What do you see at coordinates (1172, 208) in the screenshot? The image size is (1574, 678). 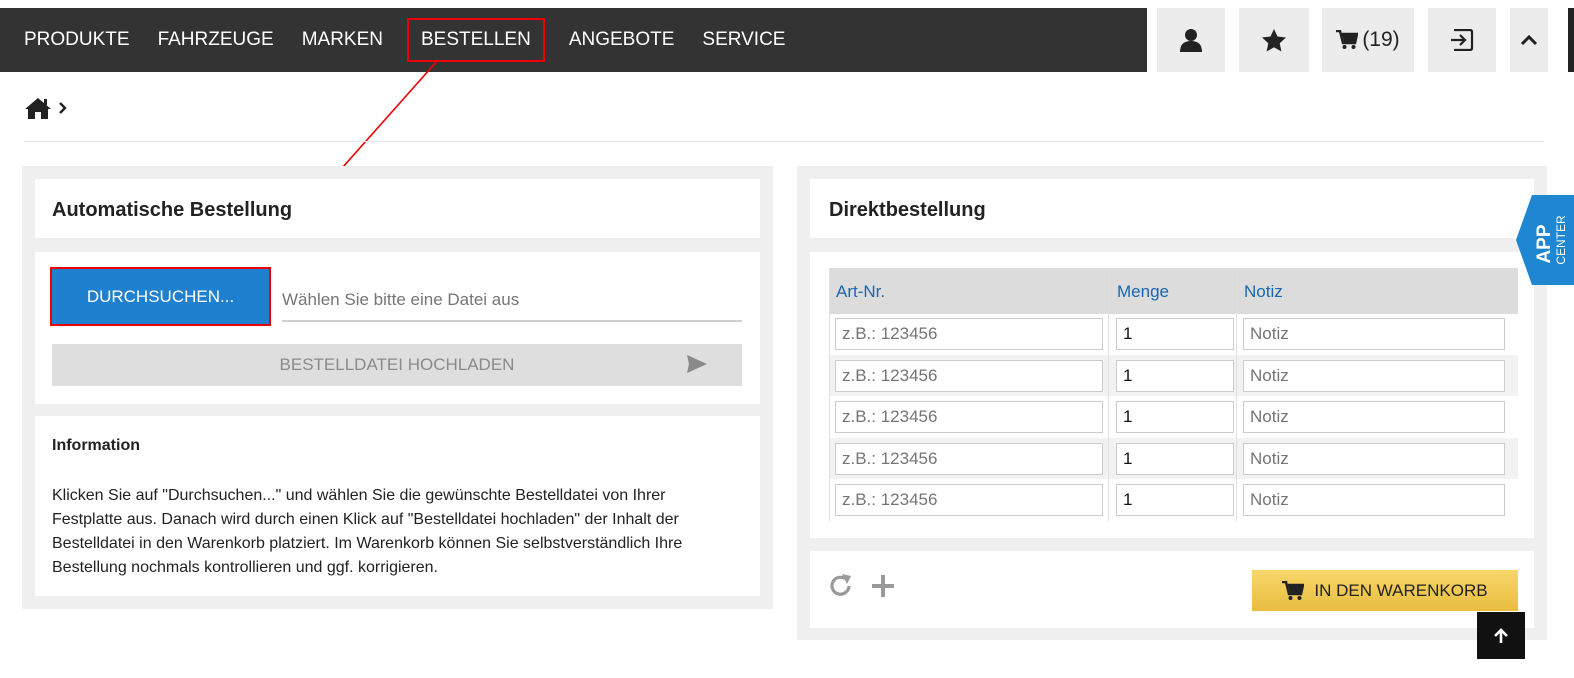 I see `direct-order-header: Direktbestellung` at bounding box center [1172, 208].